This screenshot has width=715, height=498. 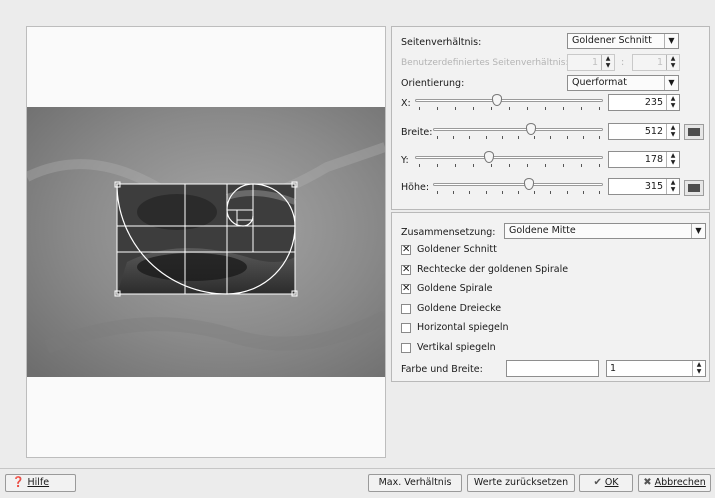 I want to click on x-spinbox: 235 ▲ ▼, so click(x=644, y=102).